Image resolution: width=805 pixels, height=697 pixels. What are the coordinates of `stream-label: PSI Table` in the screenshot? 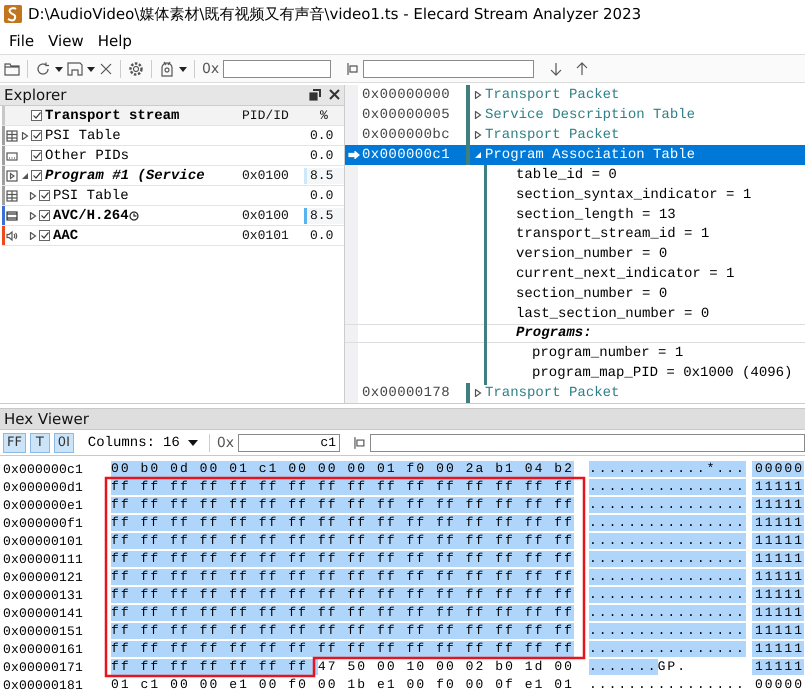 It's located at (83, 136).